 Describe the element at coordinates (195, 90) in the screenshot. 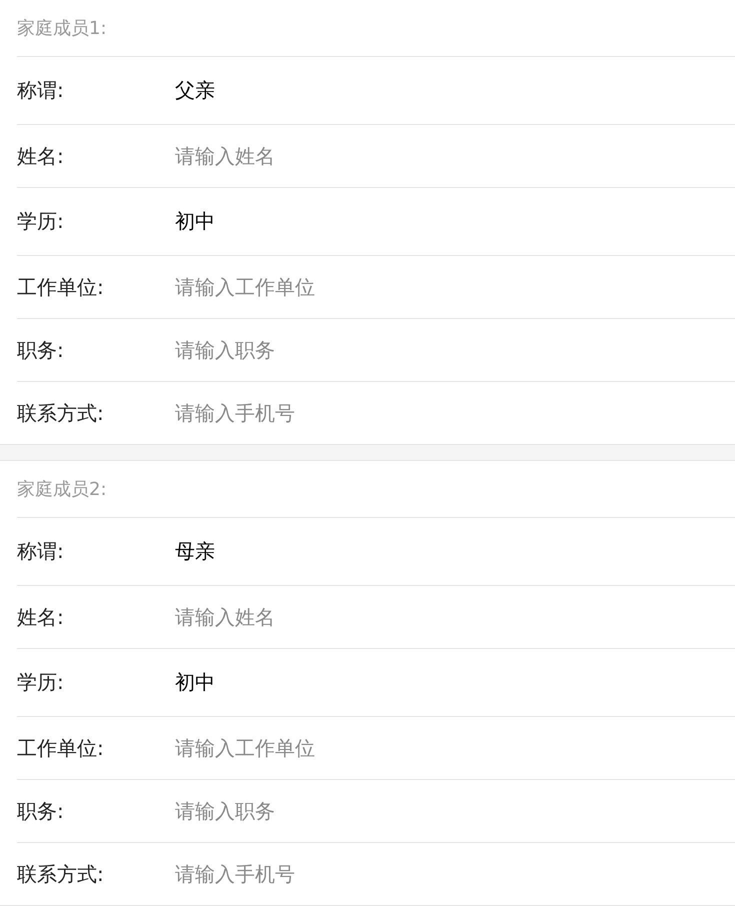

I see `picker-field: 父亲` at that location.